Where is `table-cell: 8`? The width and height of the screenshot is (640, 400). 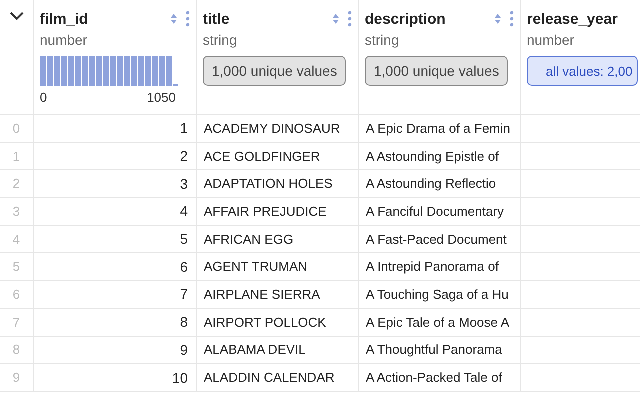 table-cell: 8 is located at coordinates (115, 322).